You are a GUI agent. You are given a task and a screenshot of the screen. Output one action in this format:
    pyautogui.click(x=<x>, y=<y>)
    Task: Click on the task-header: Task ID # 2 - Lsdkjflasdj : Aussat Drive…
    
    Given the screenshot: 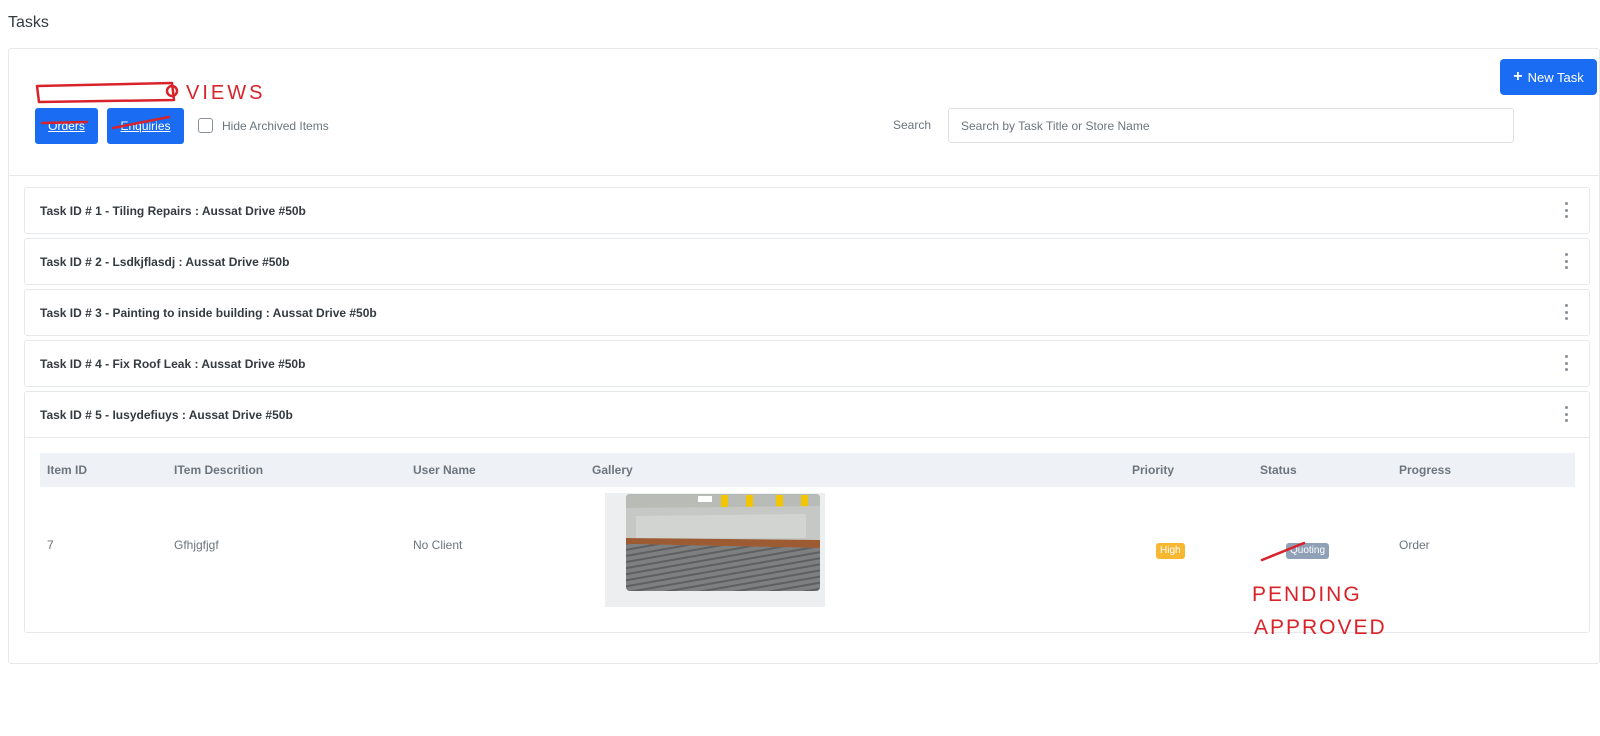 What is the action you would take?
    pyautogui.click(x=807, y=261)
    